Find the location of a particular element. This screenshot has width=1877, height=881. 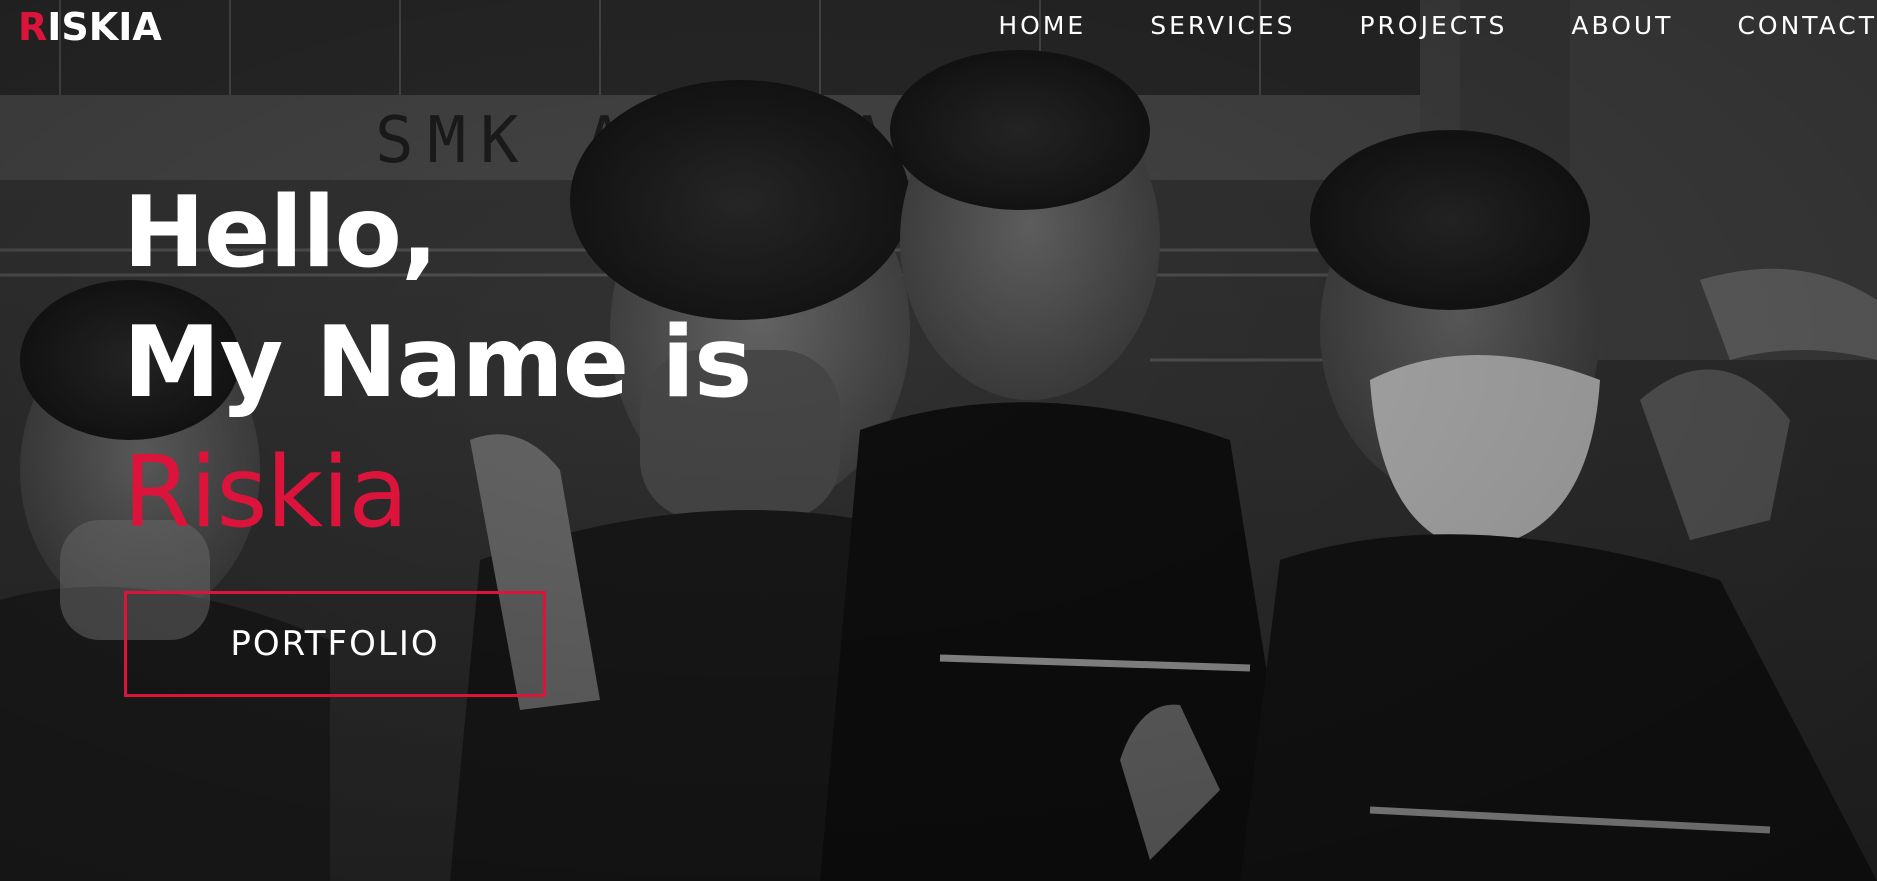

site-logo: RISKIA is located at coordinates (90, 27).